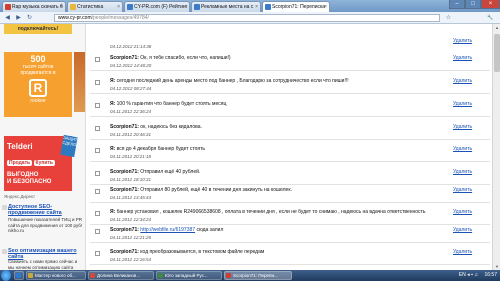 The height and width of the screenshot is (281, 500). What do you see at coordinates (275, 127) in the screenshot?
I see `message-text: Scorpion71: ок, надеюсь без кидалова.` at bounding box center [275, 127].